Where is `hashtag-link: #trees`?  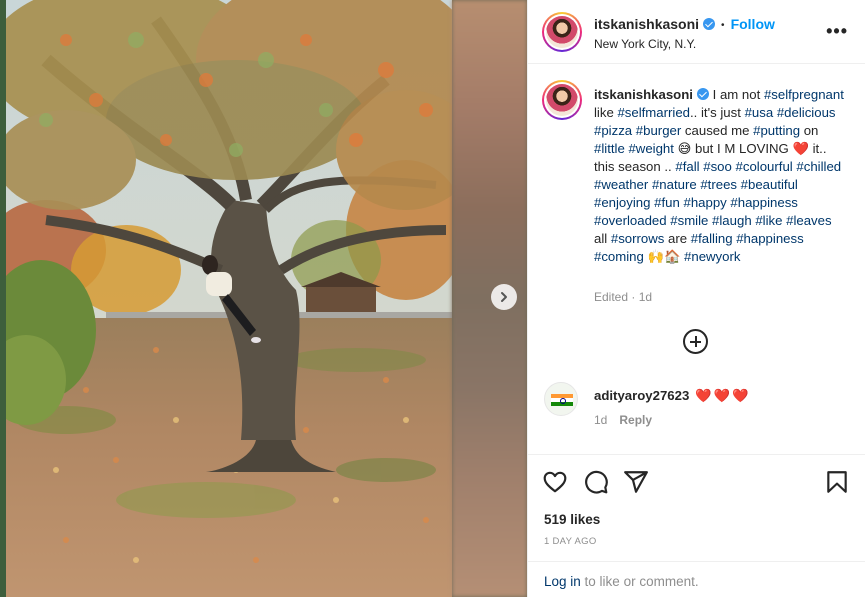
hashtag-link: #trees is located at coordinates (718, 184).